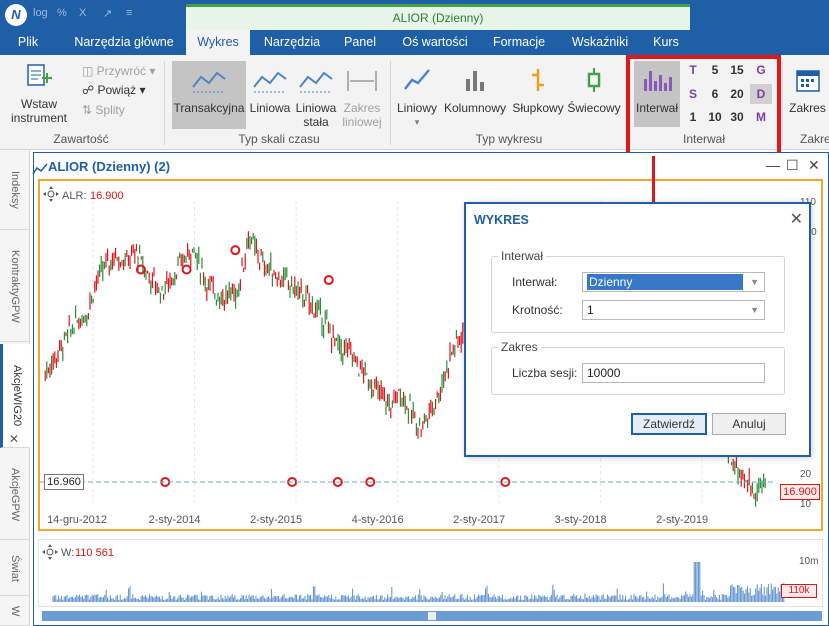 This screenshot has height=626, width=829. What do you see at coordinates (89, 110) in the screenshot?
I see `splits-icon: ⇅` at bounding box center [89, 110].